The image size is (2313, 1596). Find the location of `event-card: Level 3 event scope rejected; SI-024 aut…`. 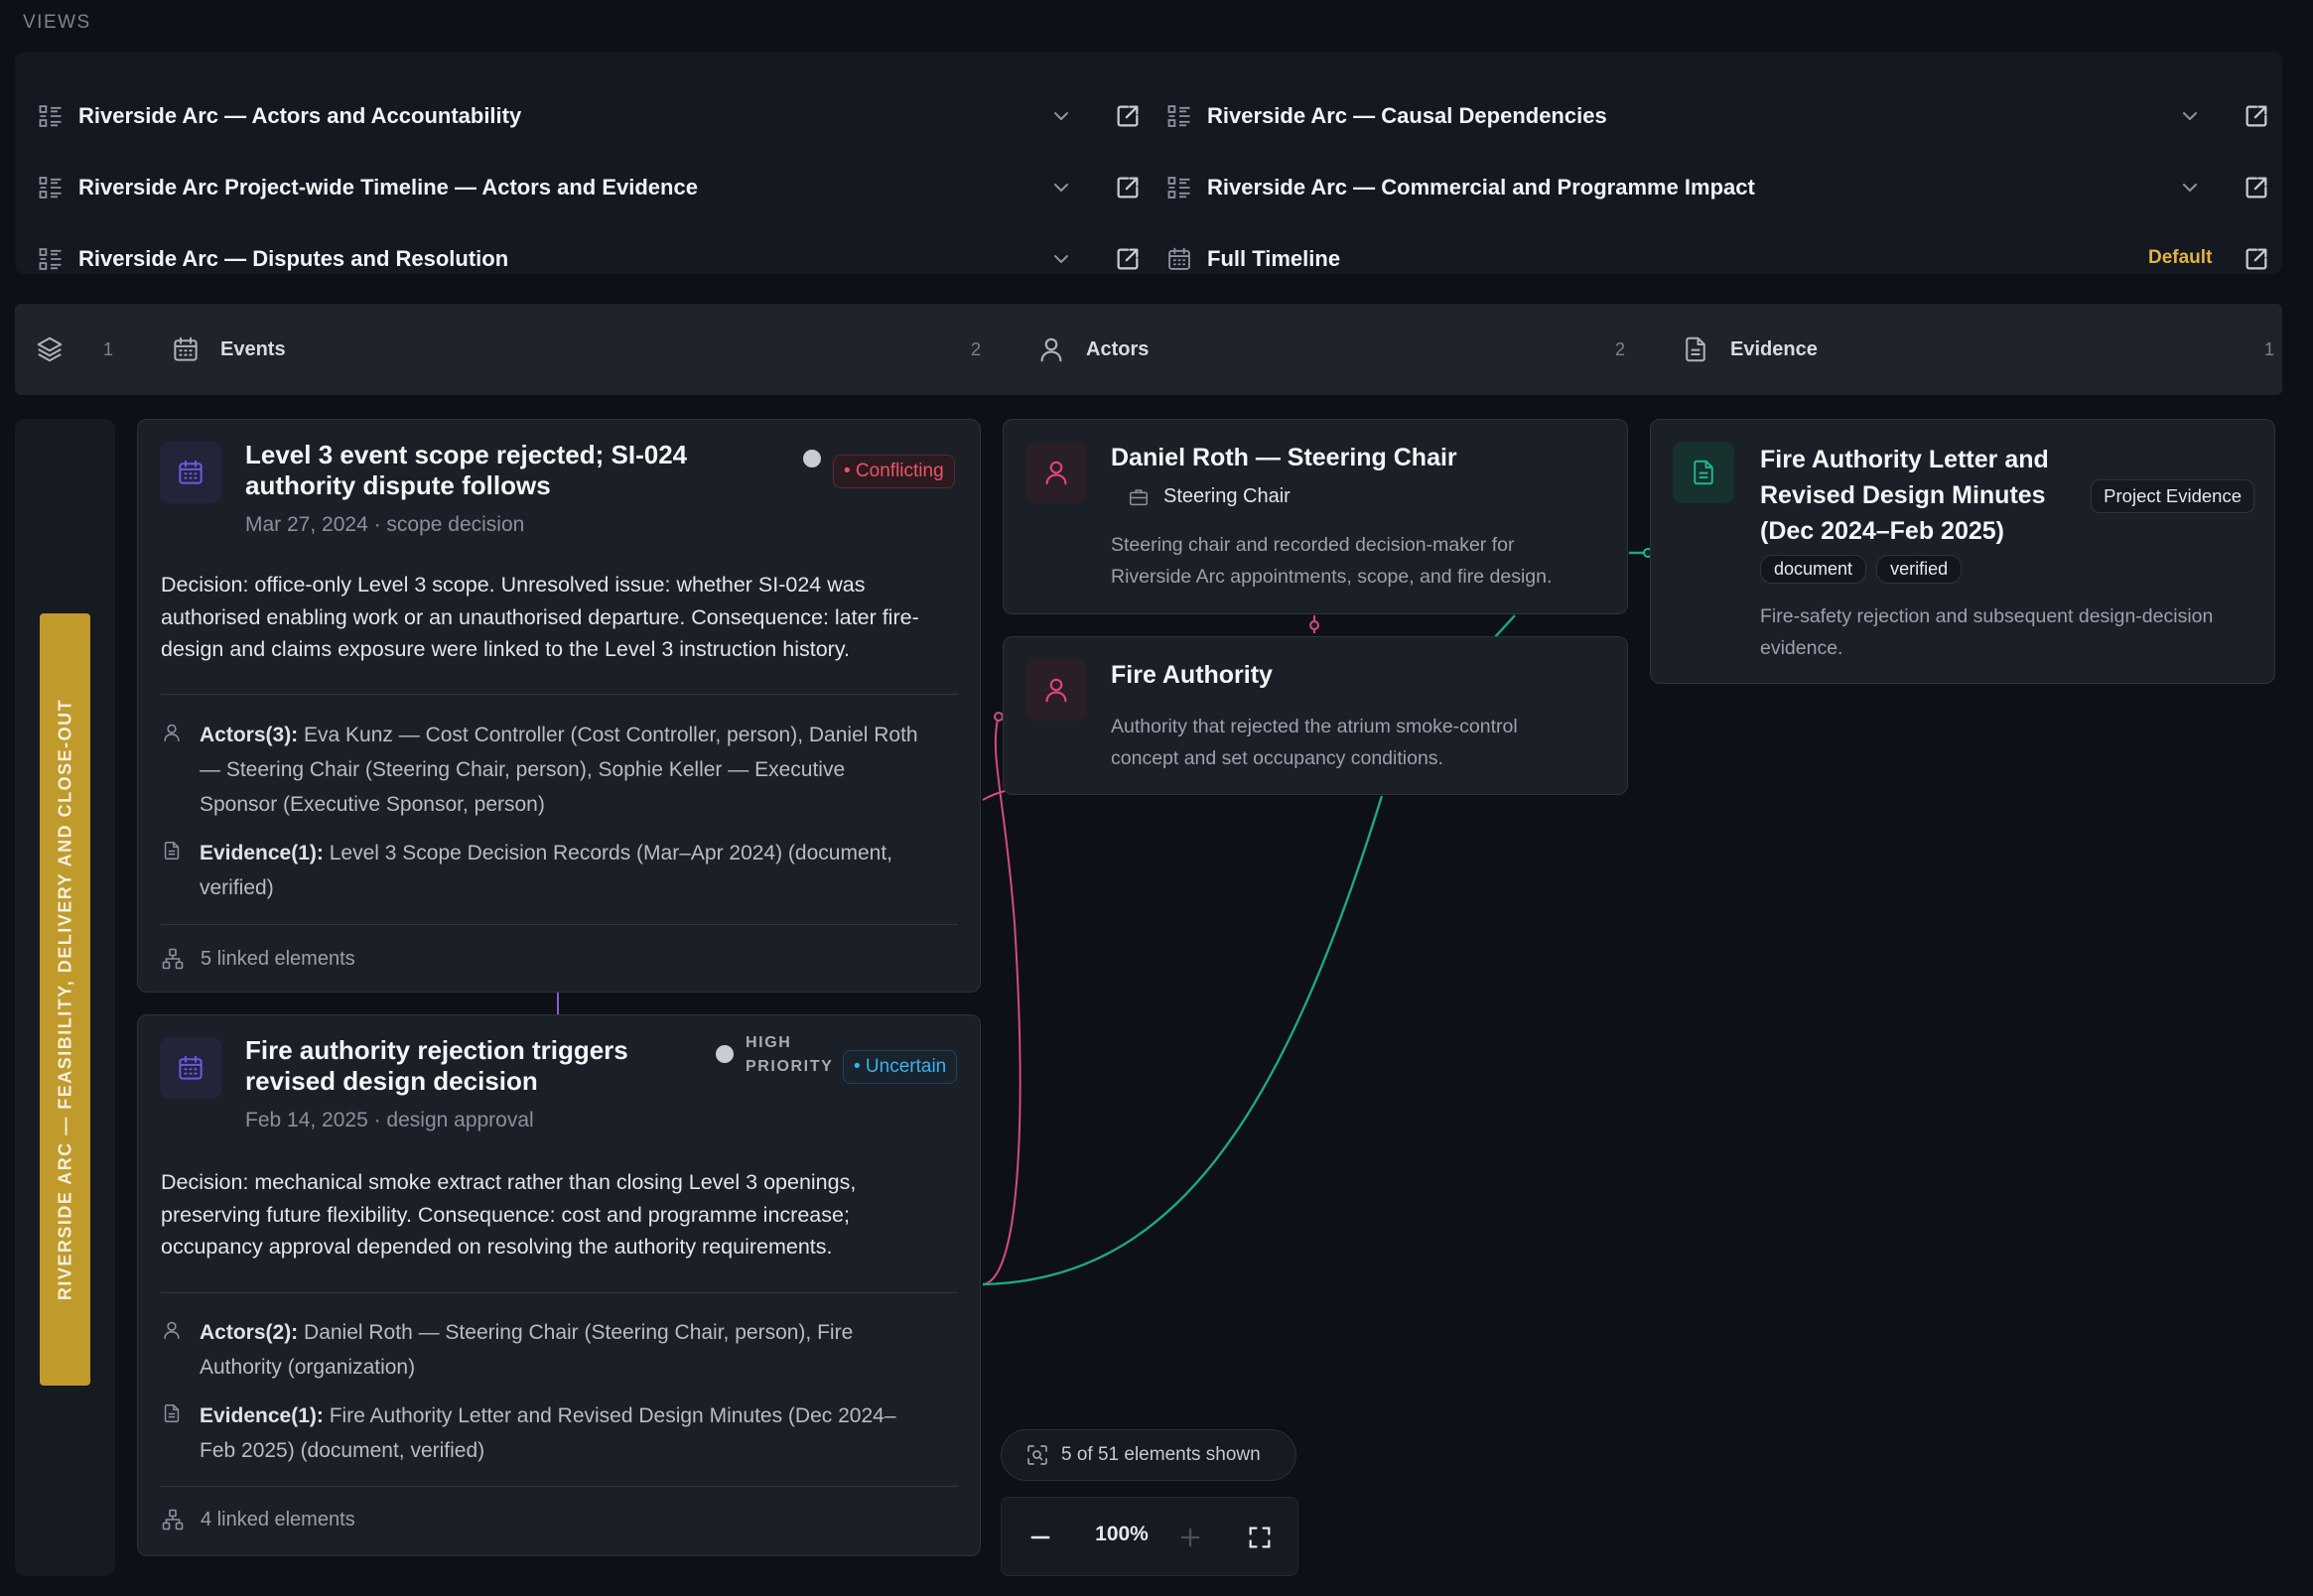

event-card: Level 3 event scope rejected; SI-024 aut… is located at coordinates (559, 706).